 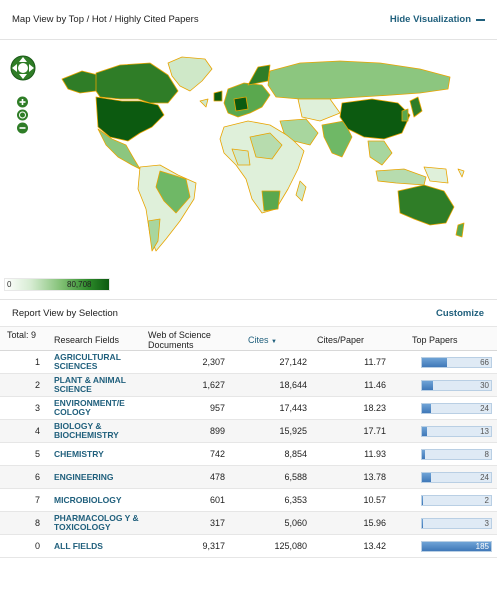 I want to click on row-index: 3, so click(x=37, y=408).